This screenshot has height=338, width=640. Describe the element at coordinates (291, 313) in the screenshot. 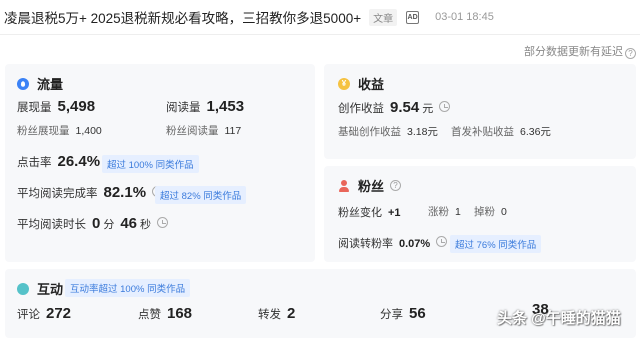

I see `reposts-value: 2` at that location.